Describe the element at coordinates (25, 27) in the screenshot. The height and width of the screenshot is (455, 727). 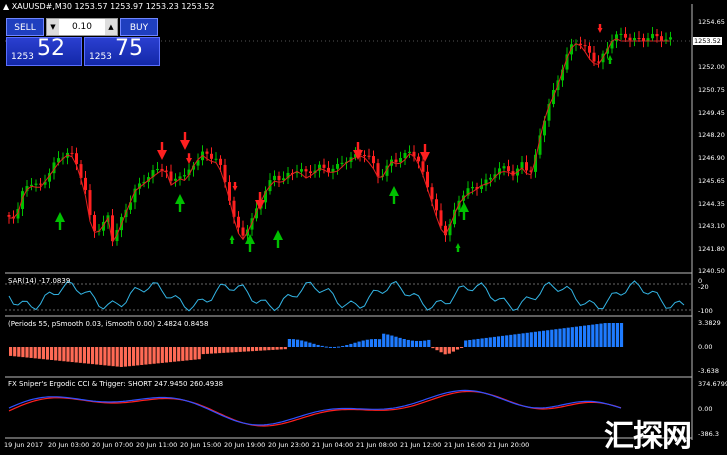
I see `sell-button: SELL` at that location.